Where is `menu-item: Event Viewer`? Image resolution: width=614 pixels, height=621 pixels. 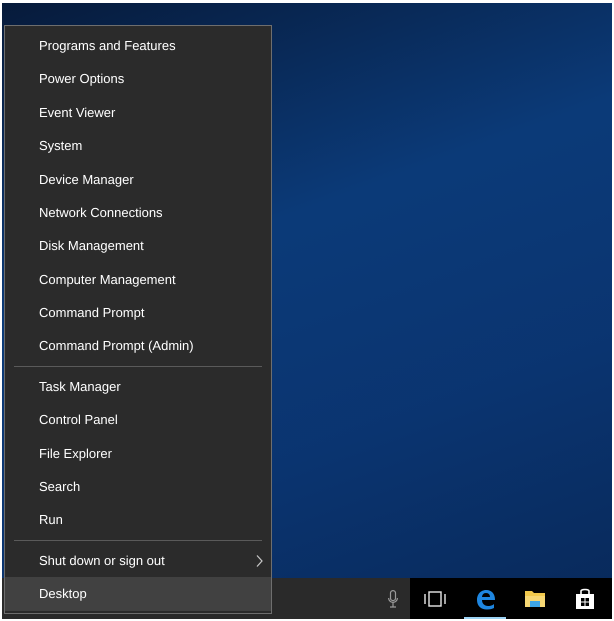
menu-item: Event Viewer is located at coordinates (138, 113).